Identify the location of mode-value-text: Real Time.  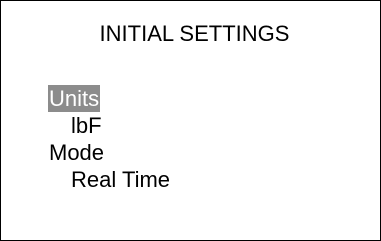
(121, 179).